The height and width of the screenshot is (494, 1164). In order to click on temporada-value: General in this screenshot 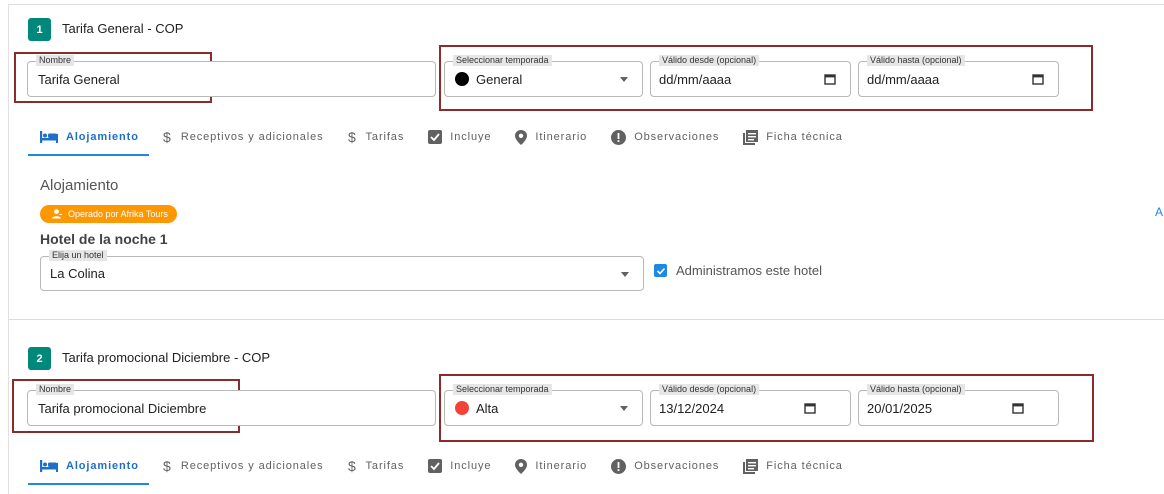, I will do `click(499, 79)`.